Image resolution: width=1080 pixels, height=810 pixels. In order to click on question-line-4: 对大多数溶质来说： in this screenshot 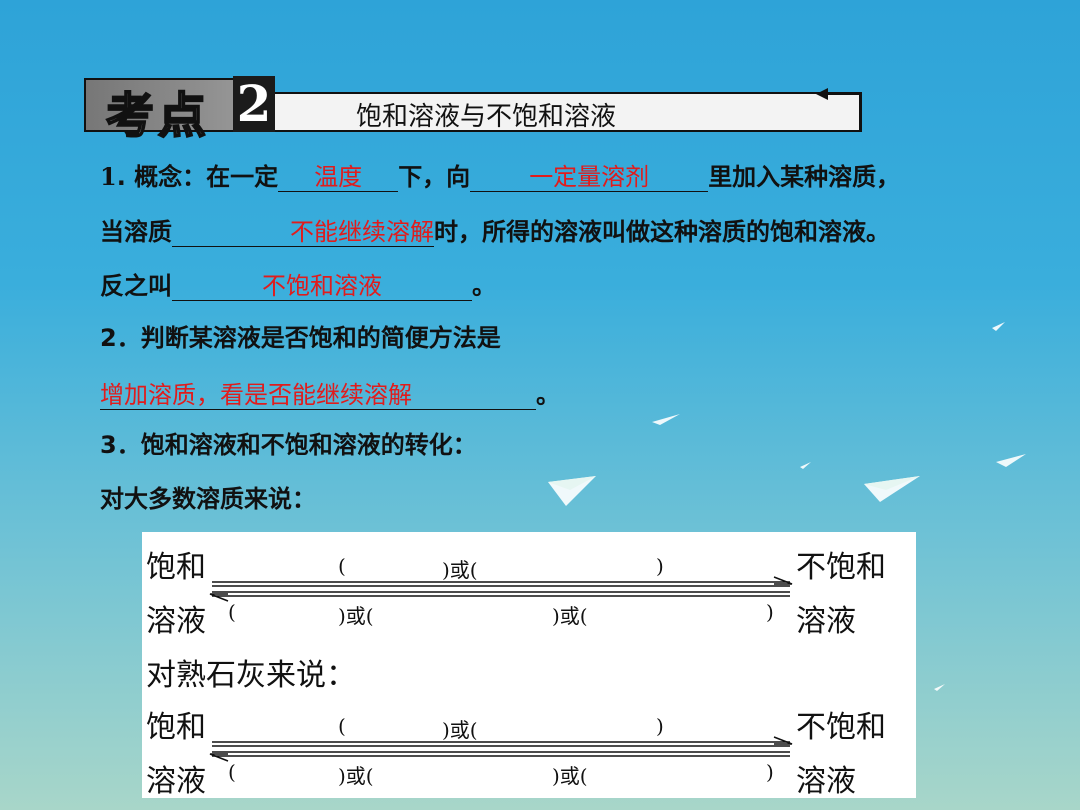, I will do `click(208, 499)`.